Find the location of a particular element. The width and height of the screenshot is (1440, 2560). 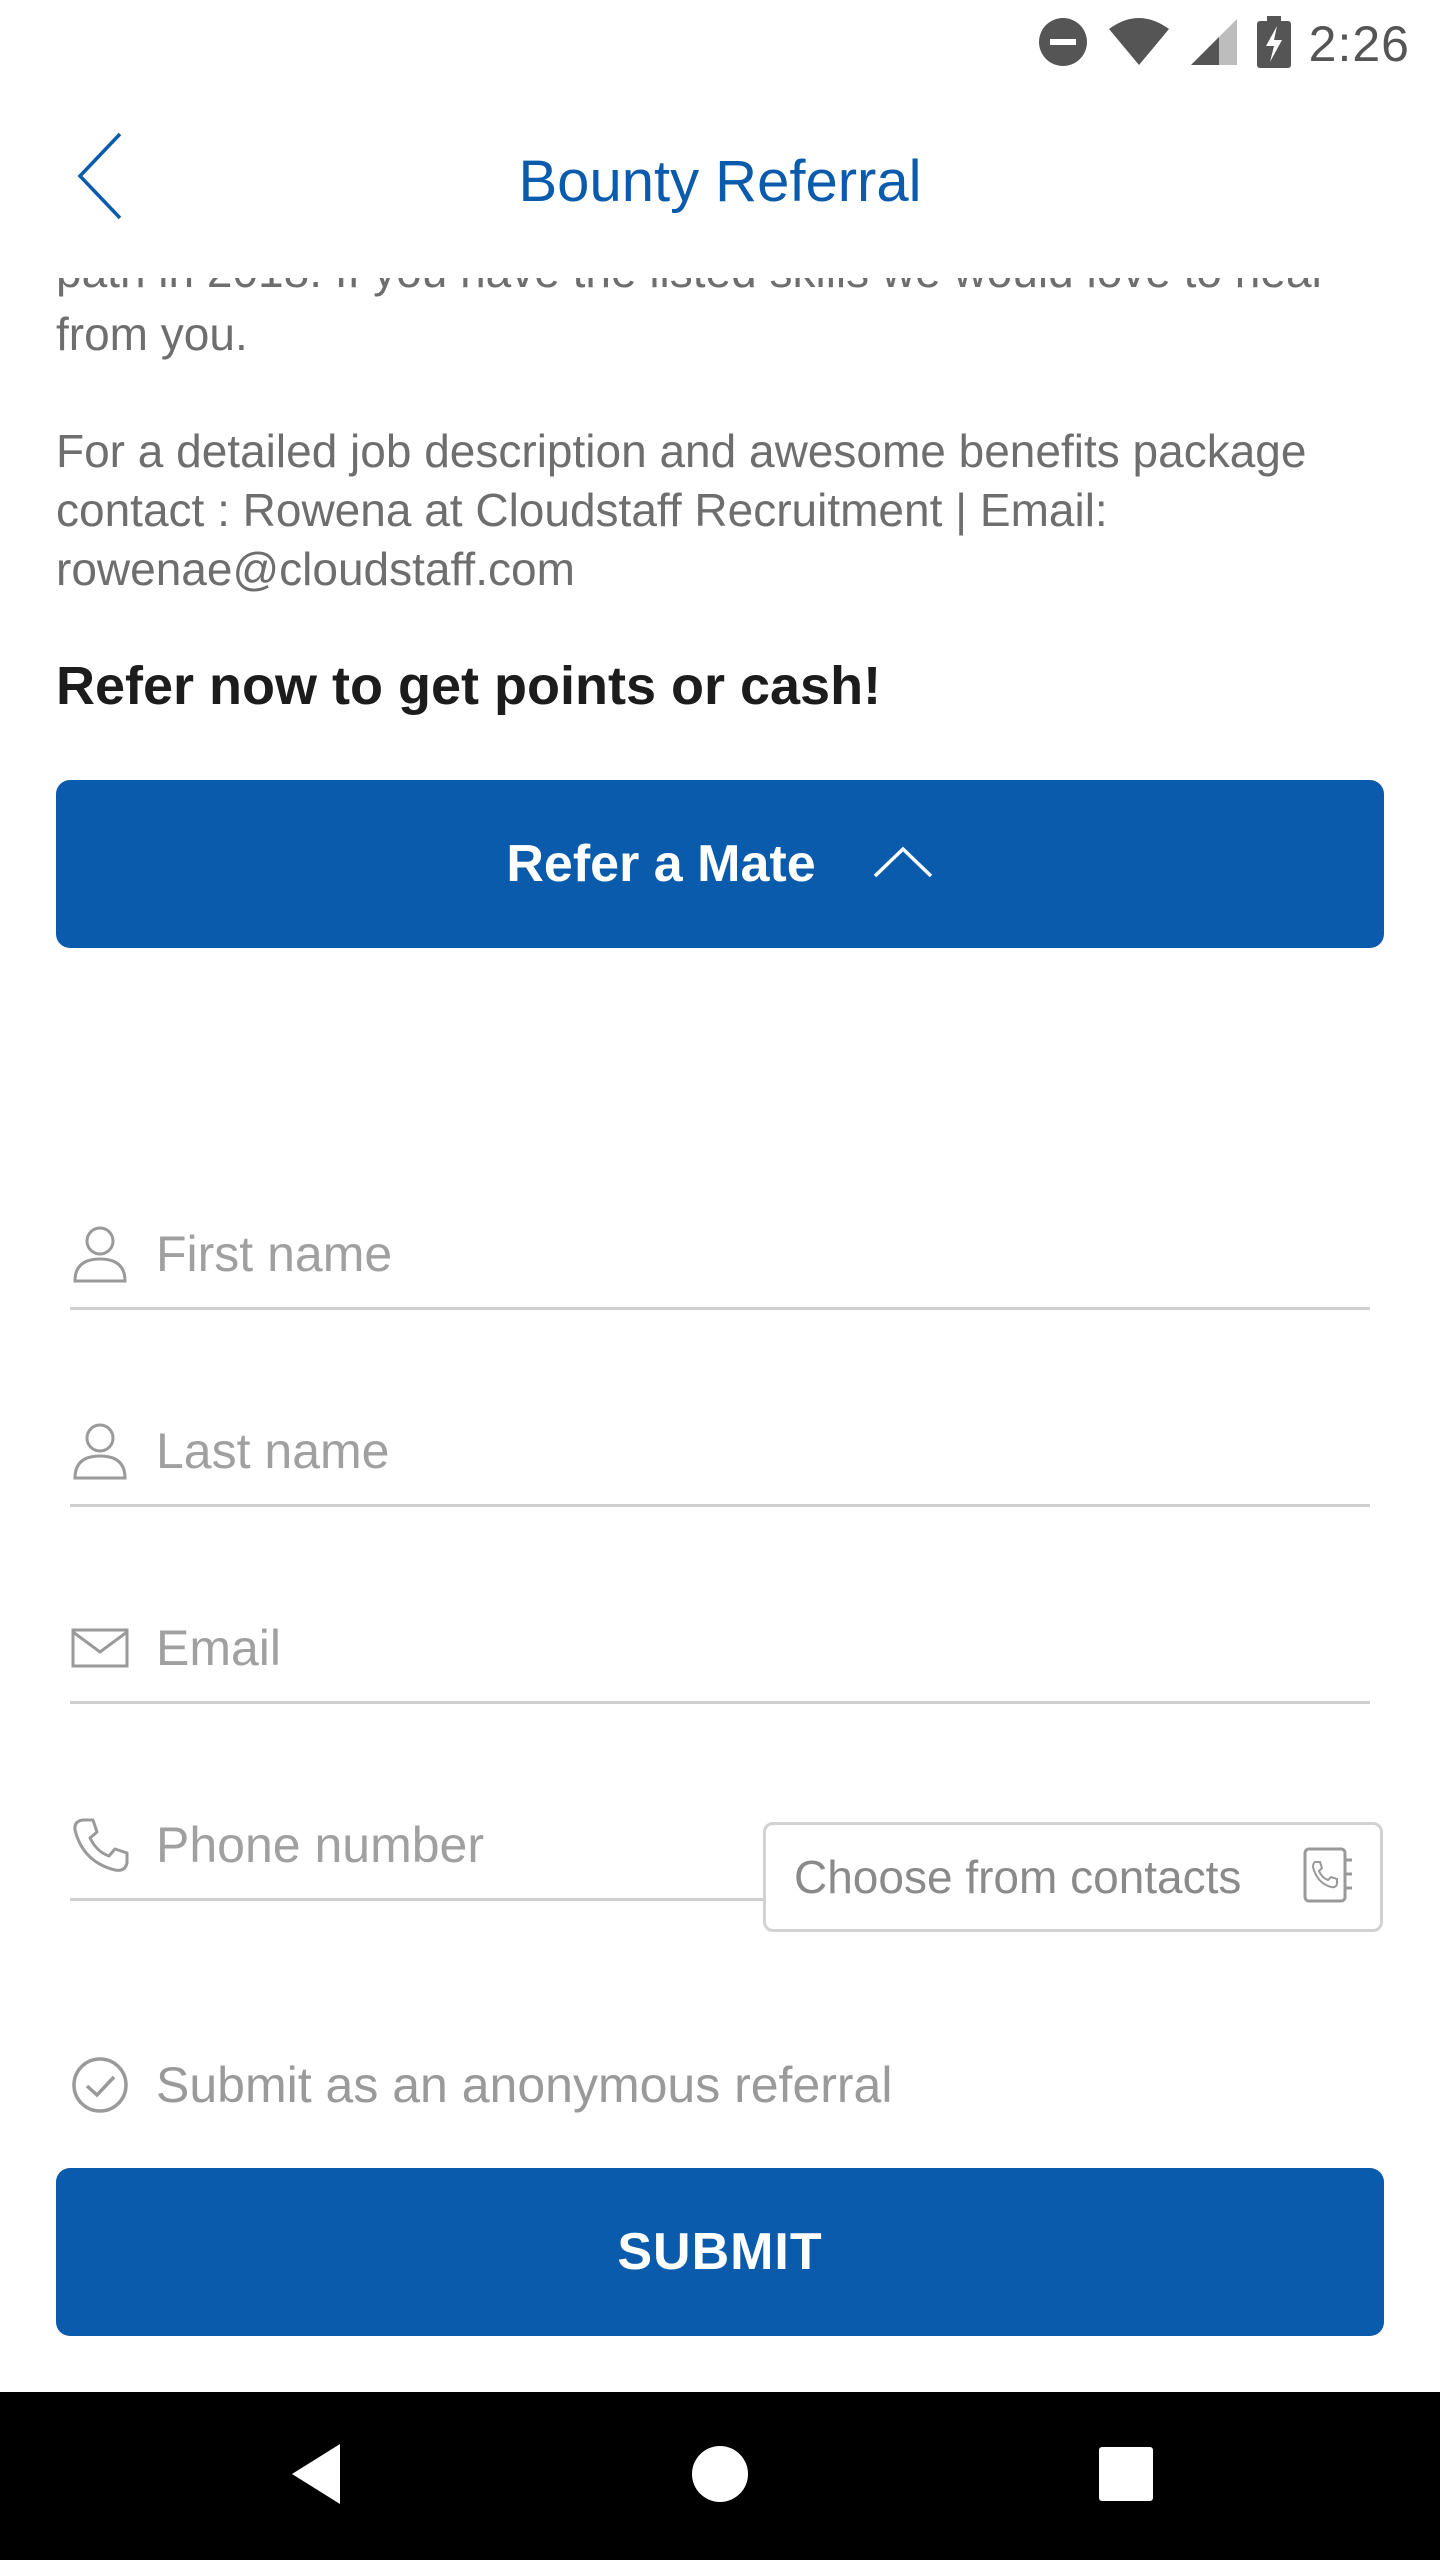

status-time: 2:26 is located at coordinates (1359, 44).